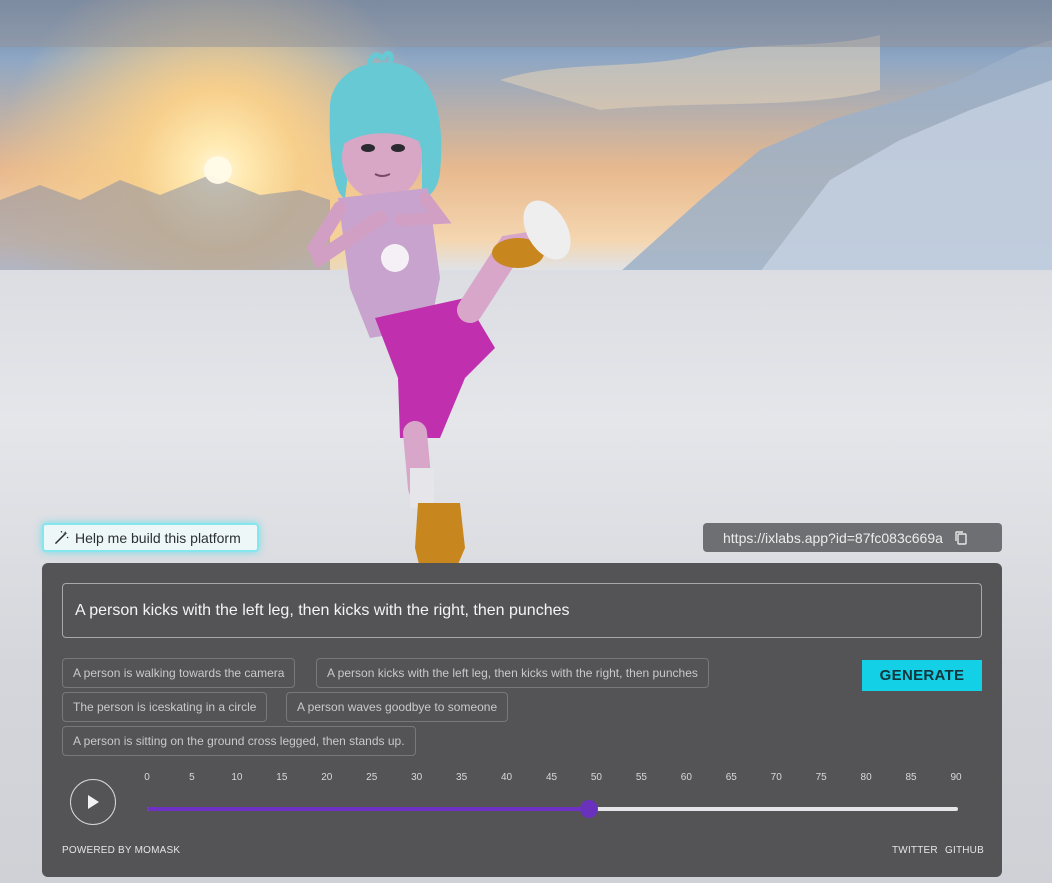 The image size is (1052, 883). What do you see at coordinates (397, 707) in the screenshot?
I see `suggestion-chip: A person waves goodbye to someone` at bounding box center [397, 707].